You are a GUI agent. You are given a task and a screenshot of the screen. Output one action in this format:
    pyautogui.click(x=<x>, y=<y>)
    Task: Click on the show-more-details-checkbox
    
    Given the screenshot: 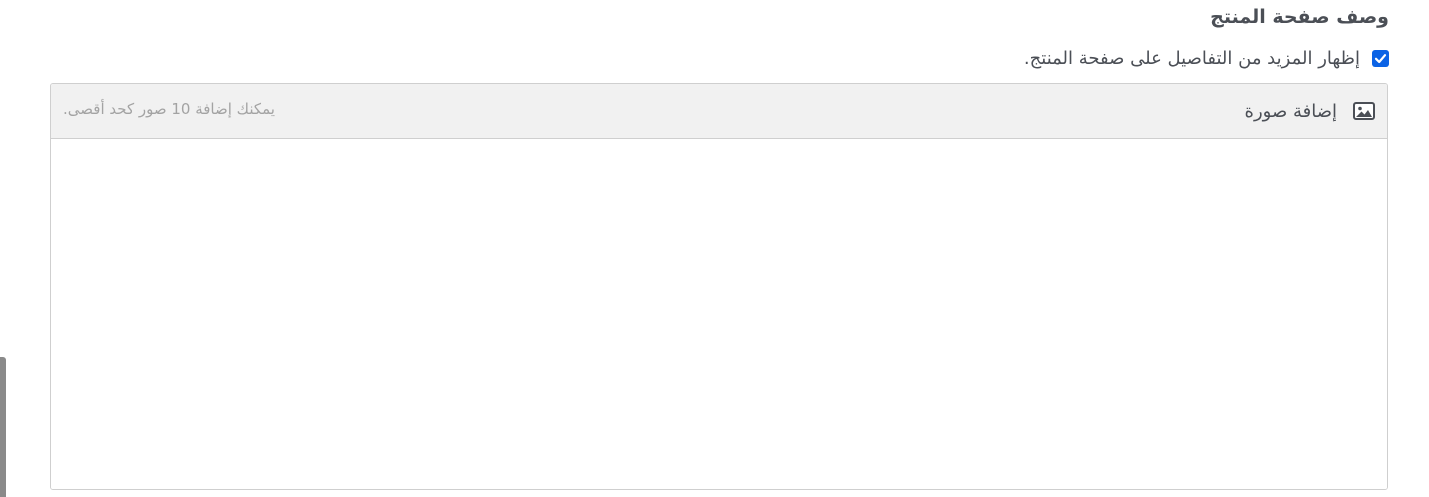 What is the action you would take?
    pyautogui.click(x=1380, y=58)
    